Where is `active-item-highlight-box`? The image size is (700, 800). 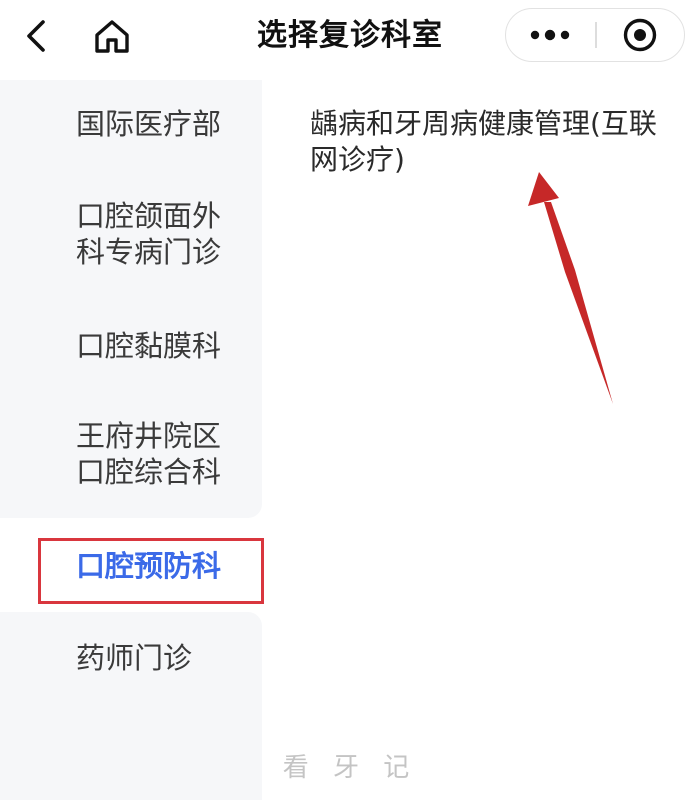 active-item-highlight-box is located at coordinates (151, 571).